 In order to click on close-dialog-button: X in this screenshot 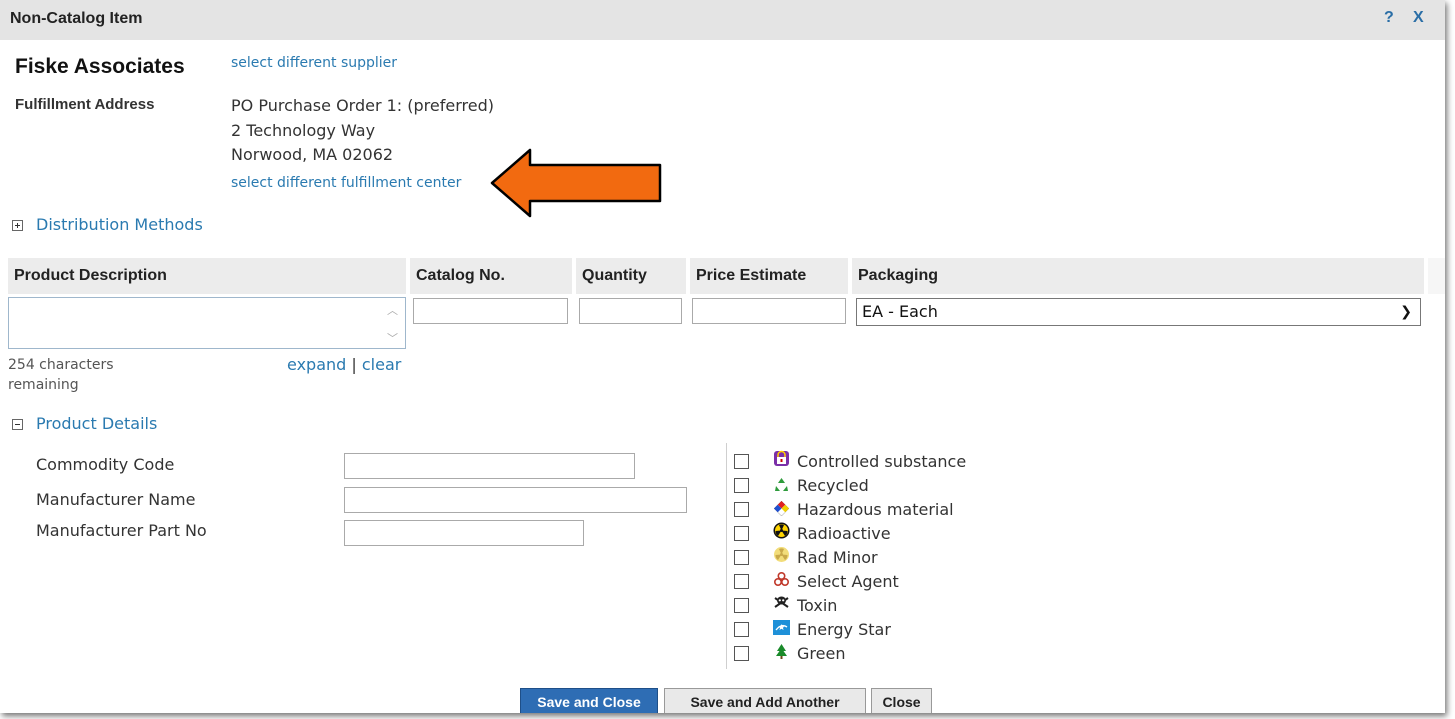, I will do `click(1418, 18)`.